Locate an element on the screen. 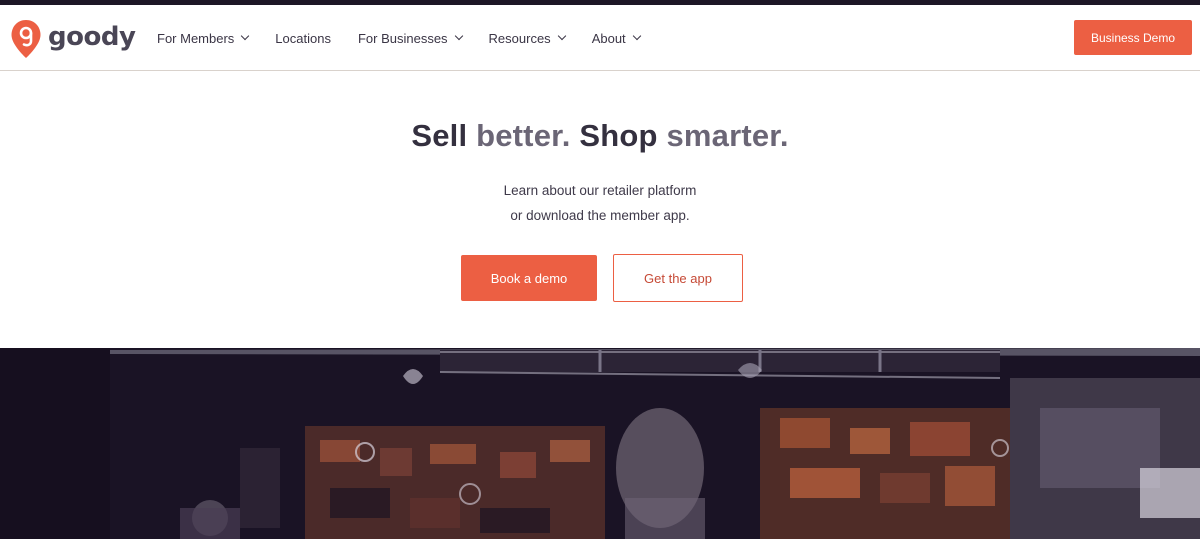 The image size is (1200, 539). book-demo-button: Book a demo is located at coordinates (529, 278).